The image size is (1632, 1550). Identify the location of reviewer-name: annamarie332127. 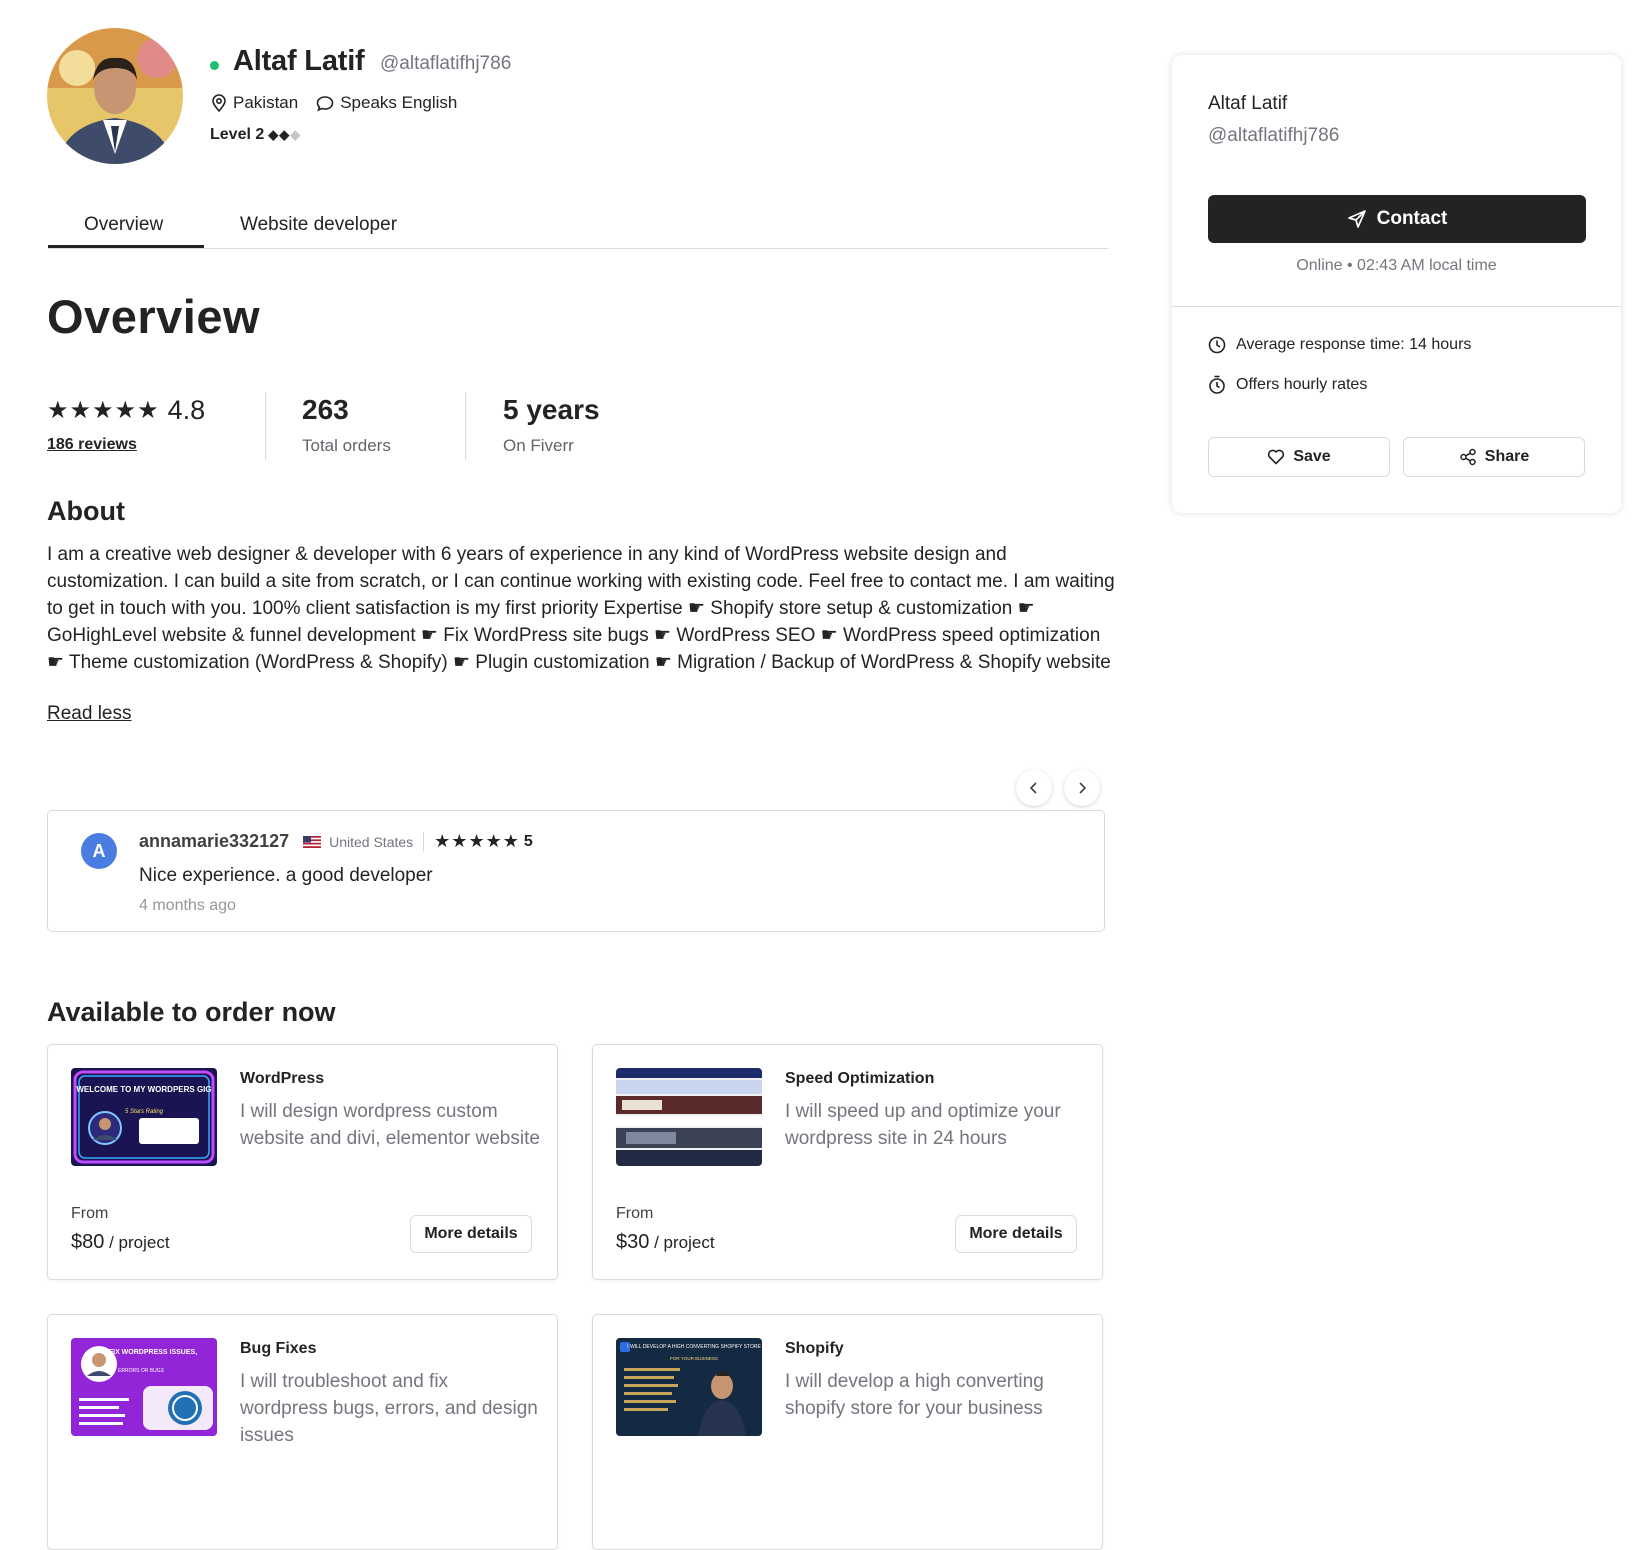
(214, 841).